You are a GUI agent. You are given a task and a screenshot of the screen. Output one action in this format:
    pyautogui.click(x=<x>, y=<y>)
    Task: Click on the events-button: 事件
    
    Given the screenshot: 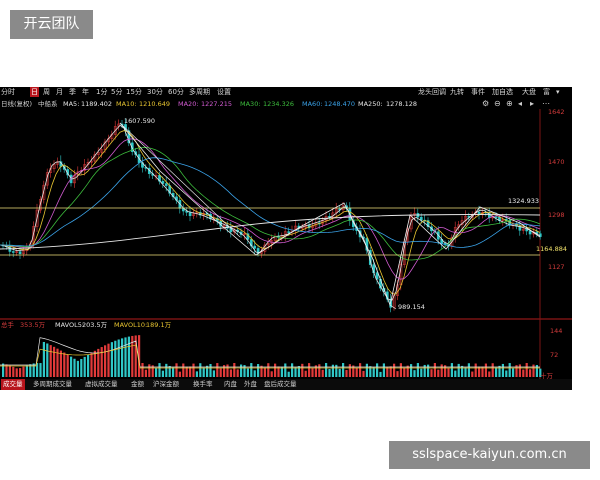 What is the action you would take?
    pyautogui.click(x=478, y=92)
    